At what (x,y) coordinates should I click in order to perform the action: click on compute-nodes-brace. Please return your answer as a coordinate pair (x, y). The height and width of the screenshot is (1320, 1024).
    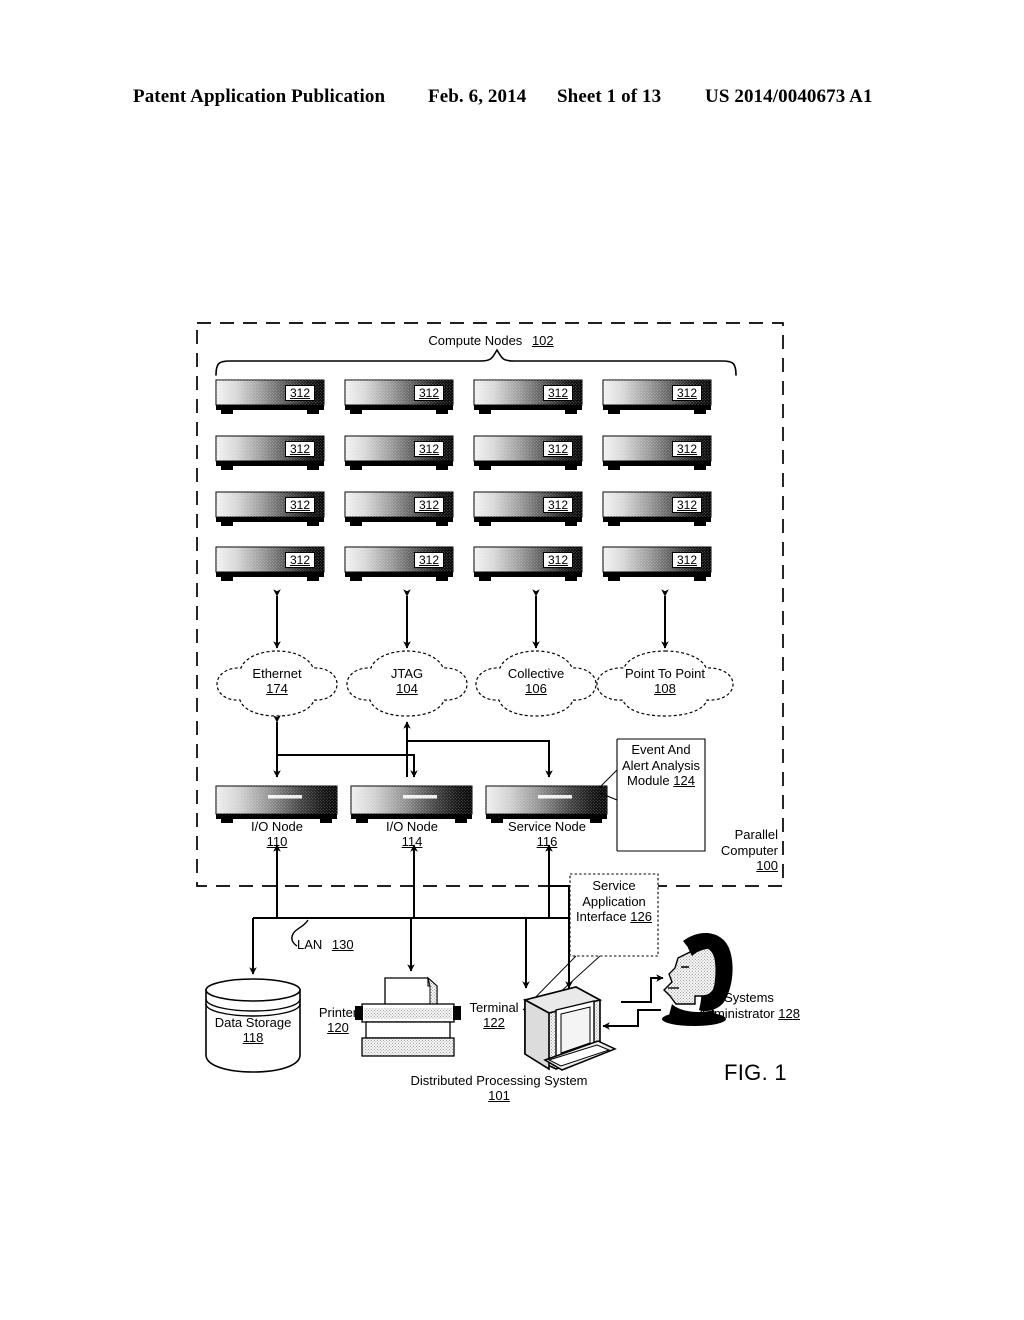
    Looking at the image, I should click on (476, 362).